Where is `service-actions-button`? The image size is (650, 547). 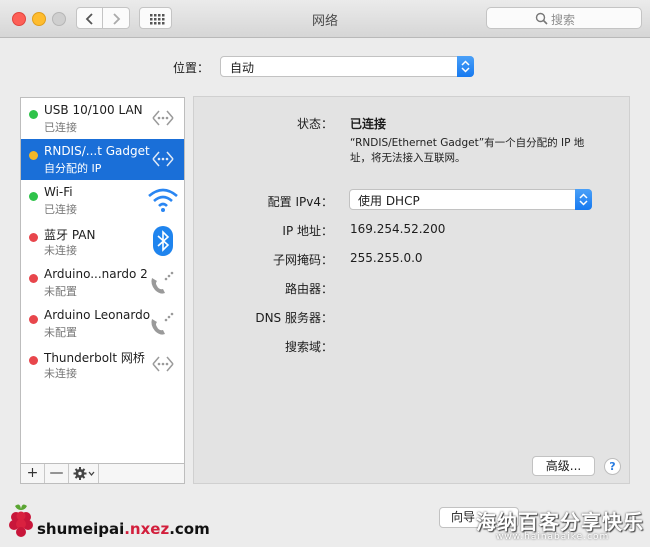 service-actions-button is located at coordinates (84, 473).